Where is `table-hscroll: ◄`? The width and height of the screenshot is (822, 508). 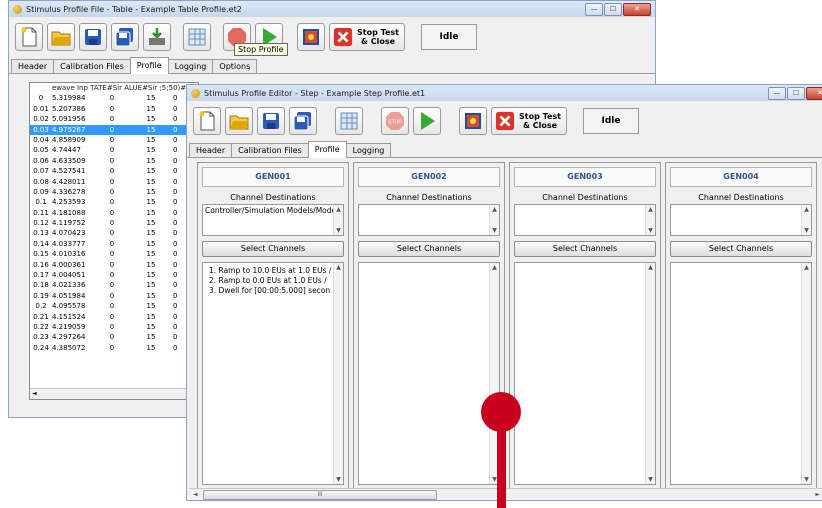 table-hscroll: ◄ is located at coordinates (114, 393).